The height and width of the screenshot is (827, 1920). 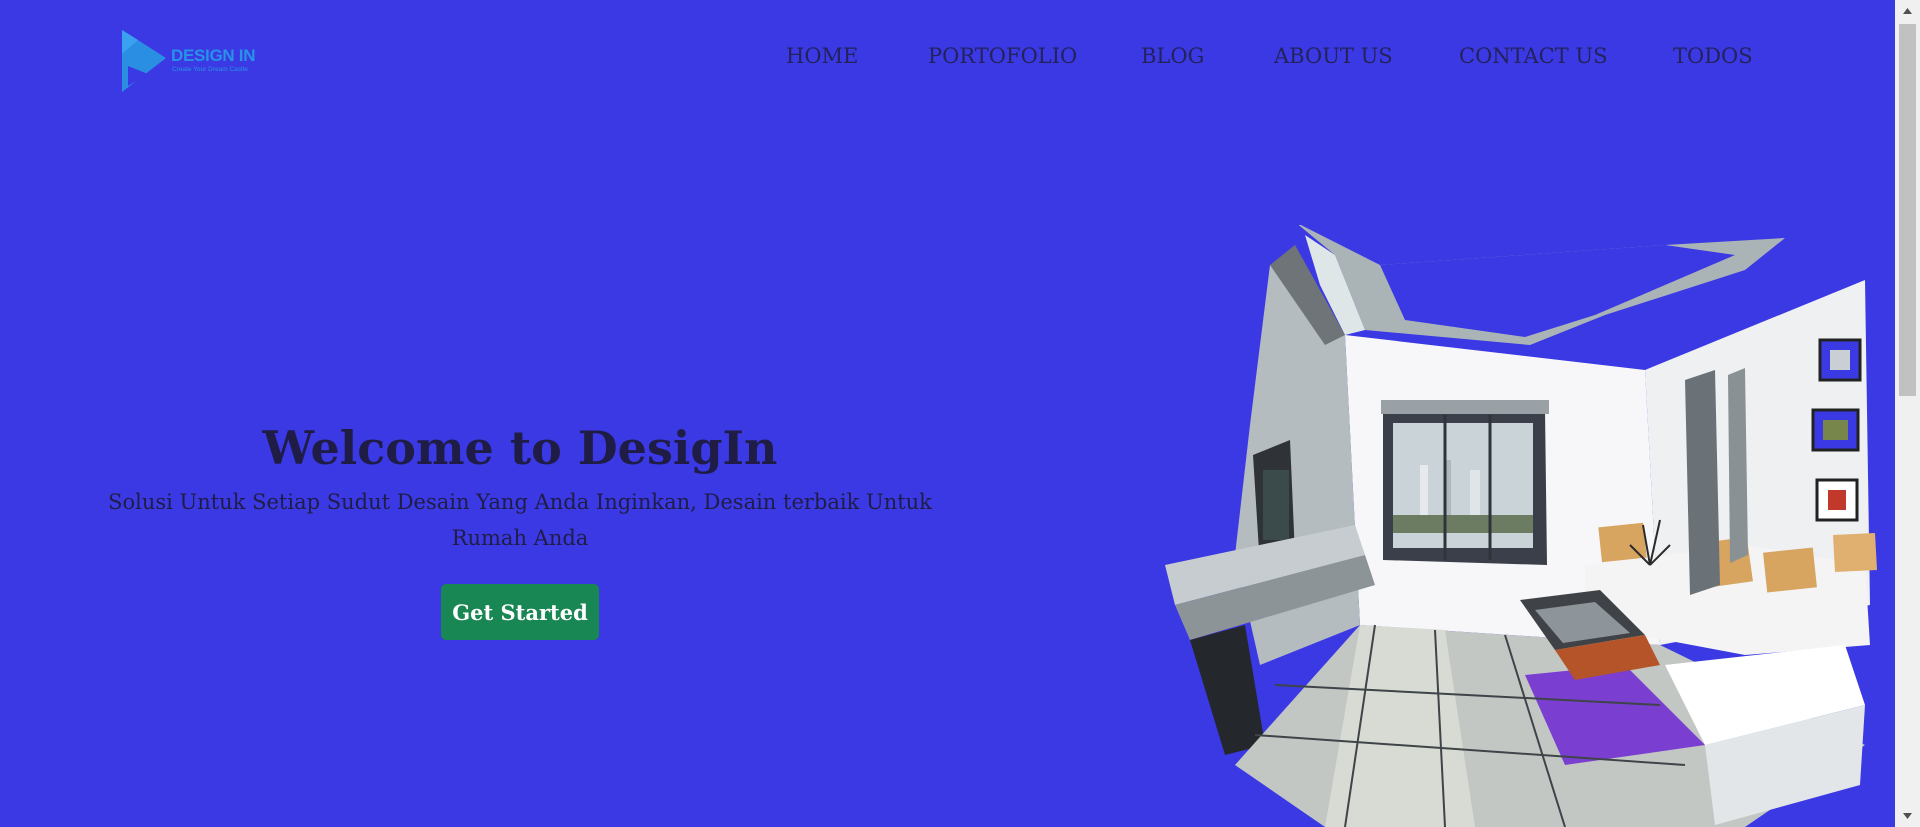 What do you see at coordinates (213, 55) in the screenshot?
I see `brand-name: DESIGN IN` at bounding box center [213, 55].